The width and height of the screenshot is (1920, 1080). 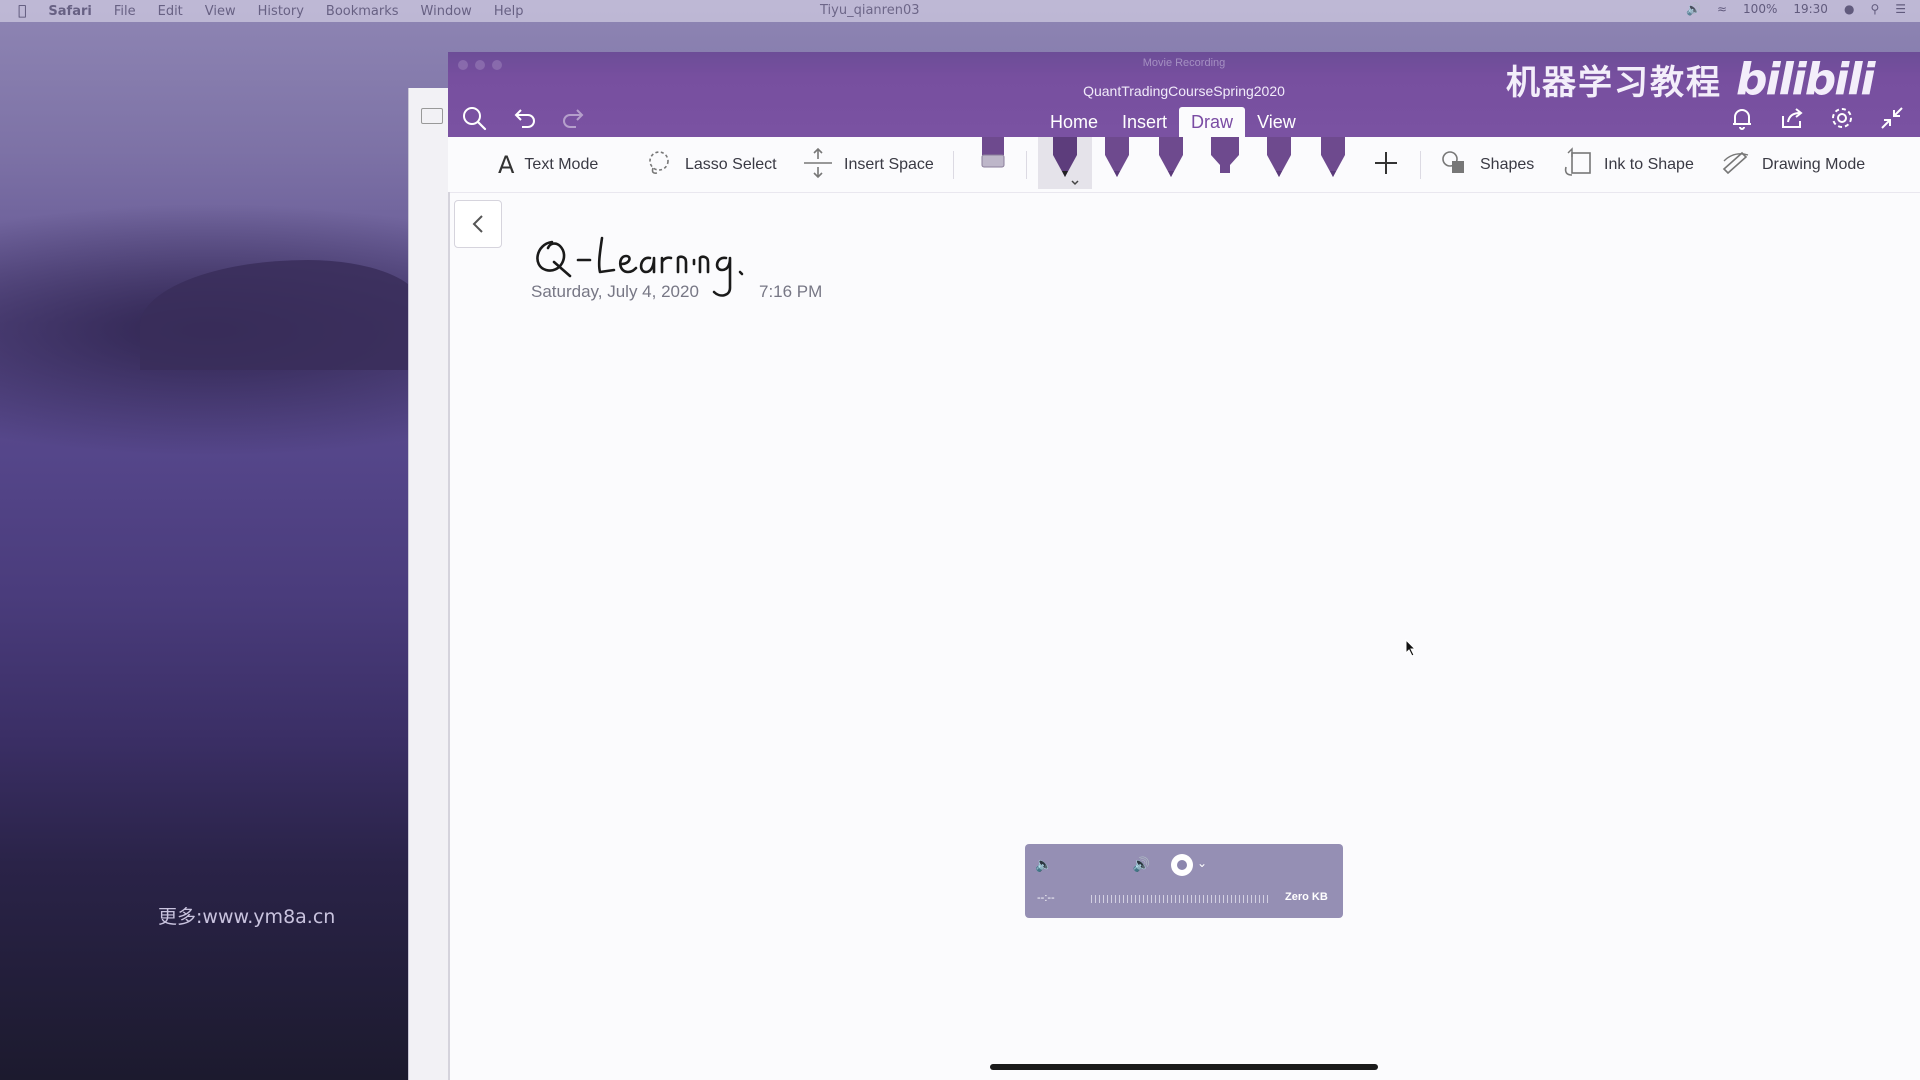 I want to click on audio-level-meter, so click(x=1181, y=899).